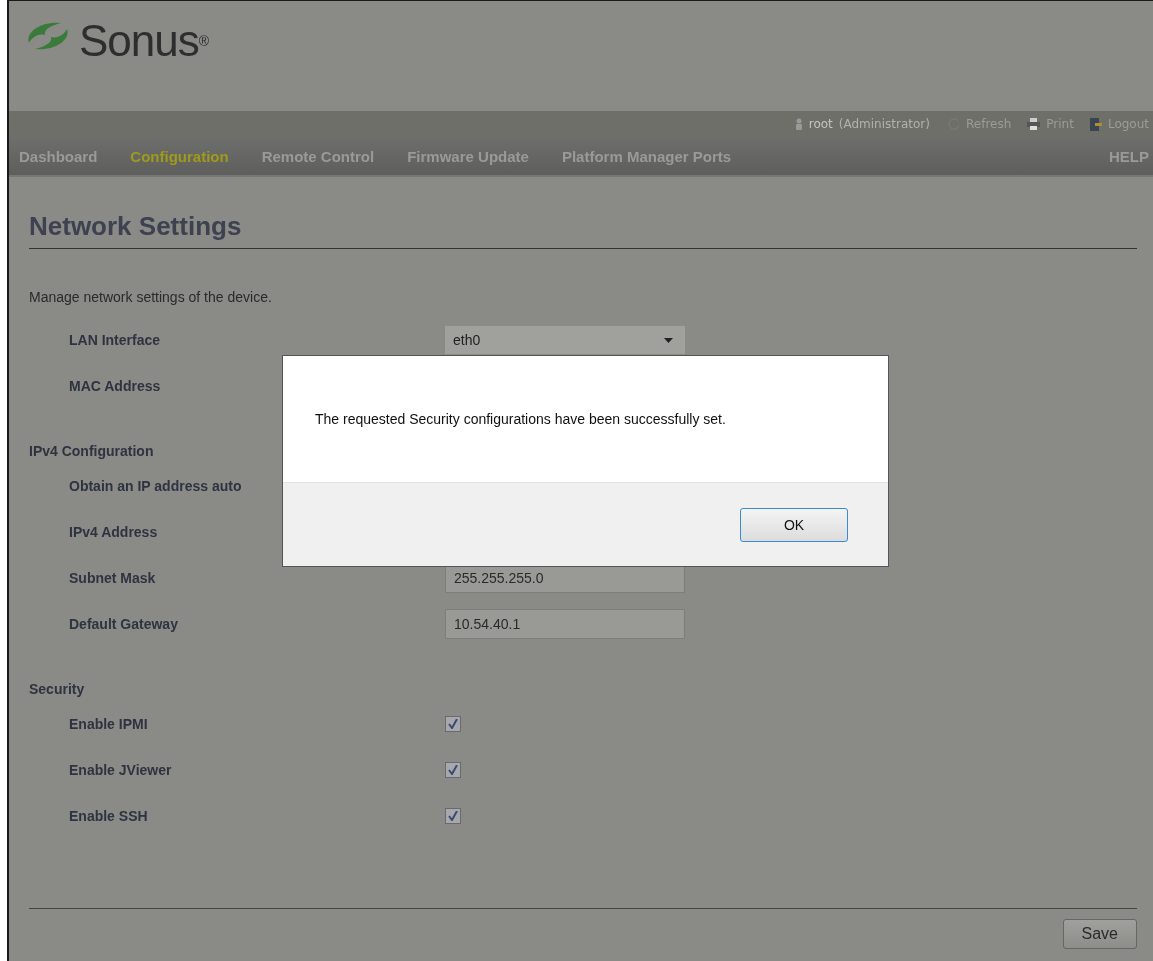  Describe the element at coordinates (108, 724) in the screenshot. I see `field-label: Enable IPMI` at that location.